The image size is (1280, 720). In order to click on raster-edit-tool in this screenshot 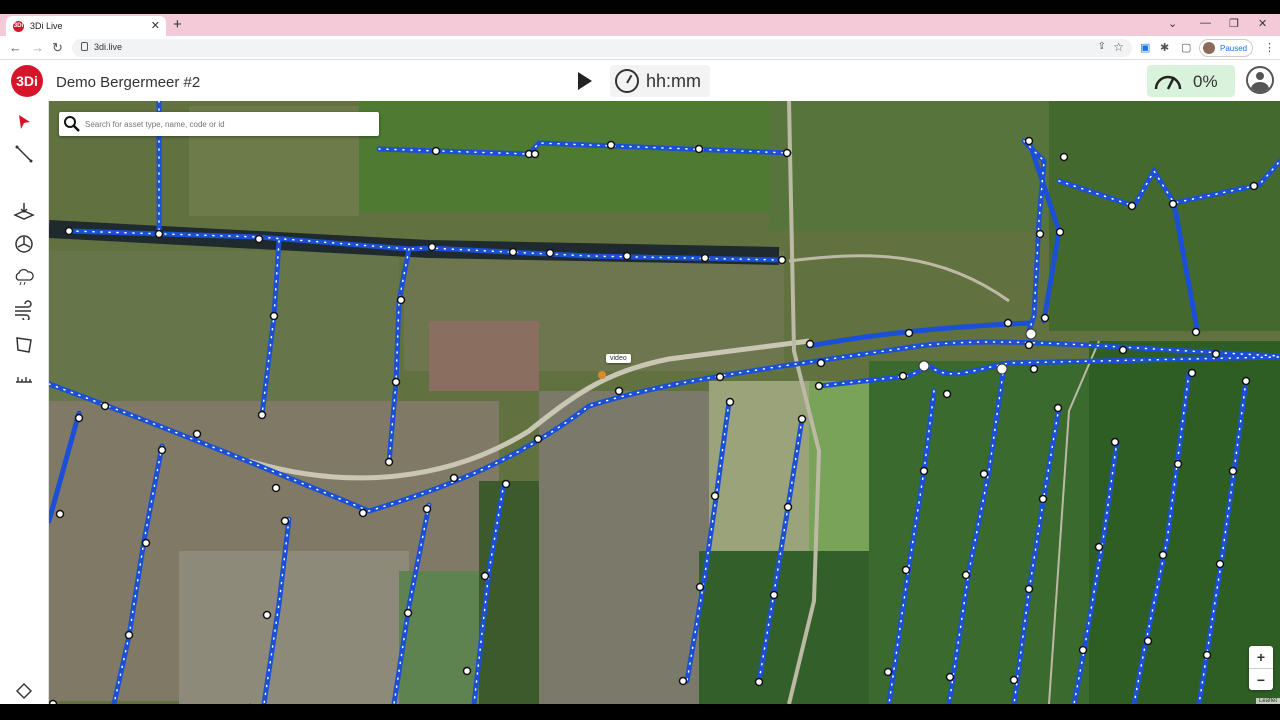, I will do `click(24, 211)`.